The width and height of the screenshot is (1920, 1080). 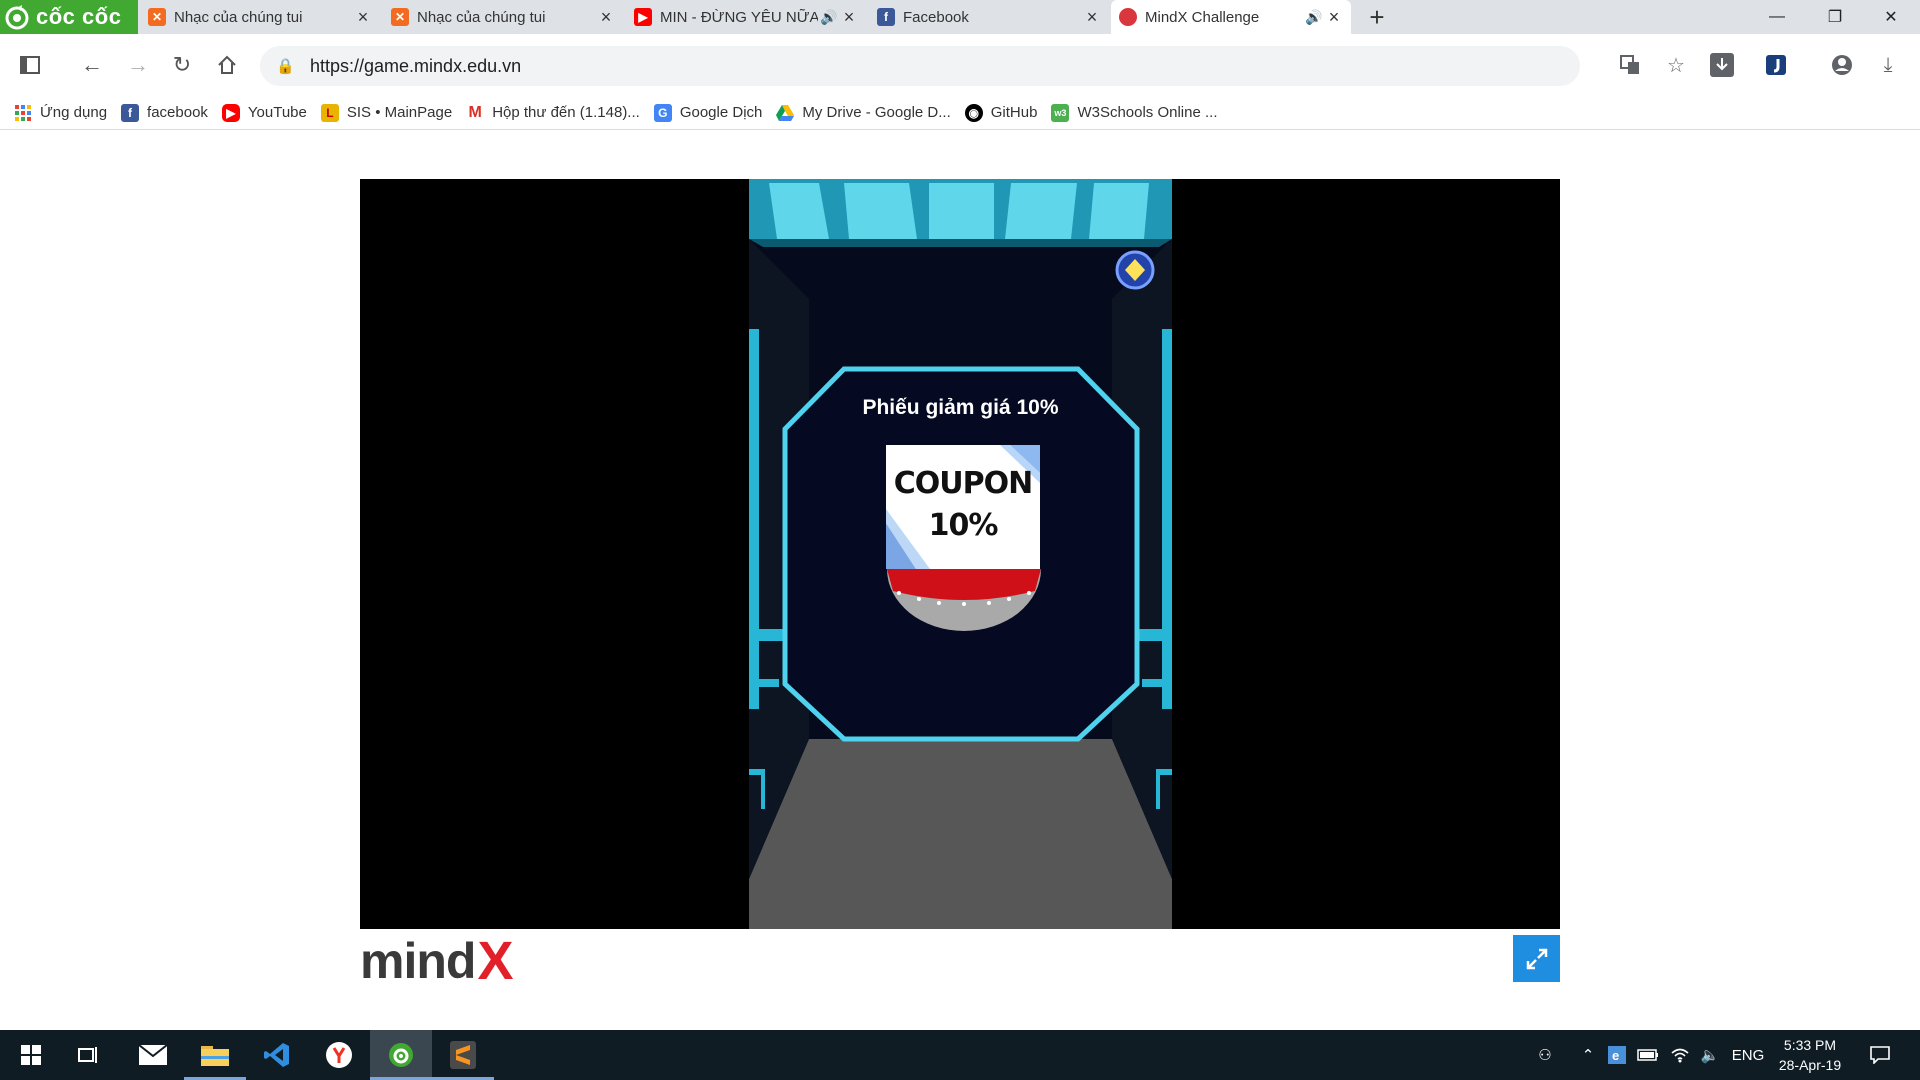 I want to click on reload-button: ↻, so click(x=182, y=65).